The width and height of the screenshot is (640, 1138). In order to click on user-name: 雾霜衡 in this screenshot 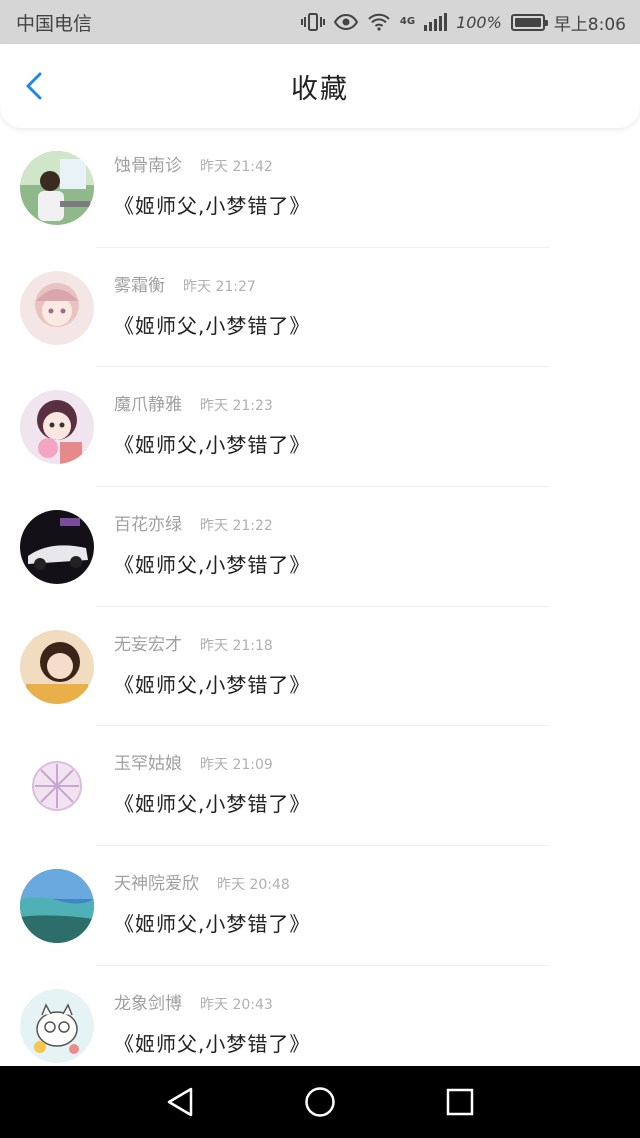, I will do `click(139, 285)`.